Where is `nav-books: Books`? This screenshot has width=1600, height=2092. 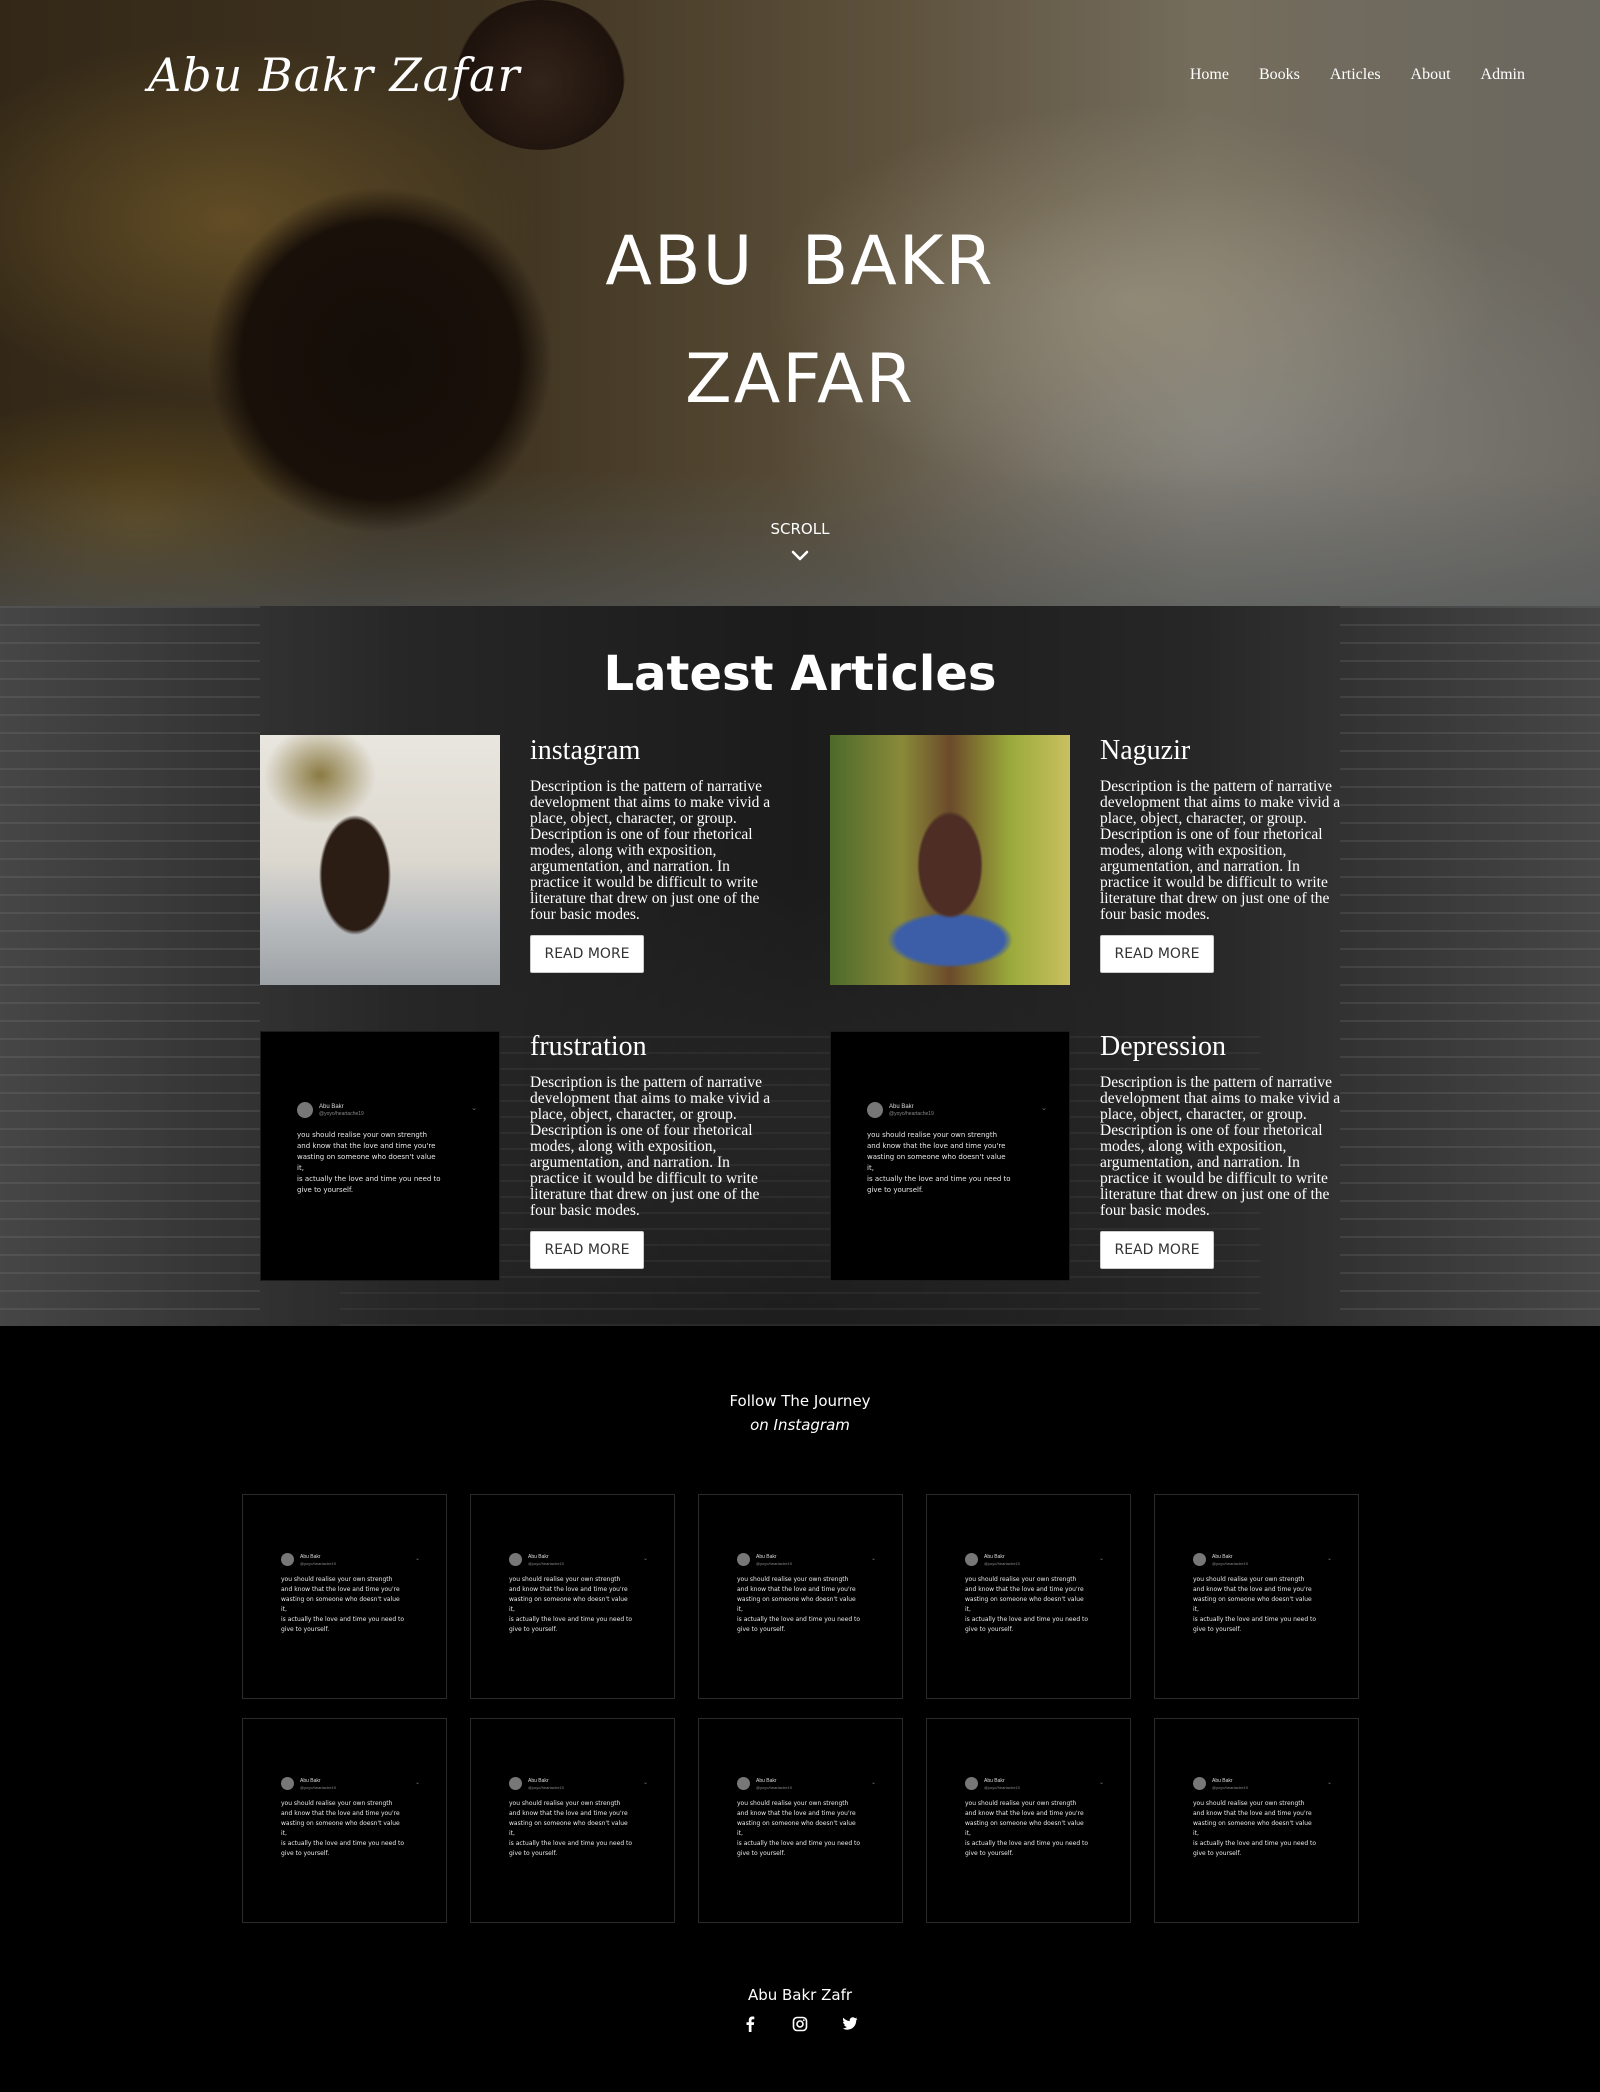
nav-books: Books is located at coordinates (1279, 75).